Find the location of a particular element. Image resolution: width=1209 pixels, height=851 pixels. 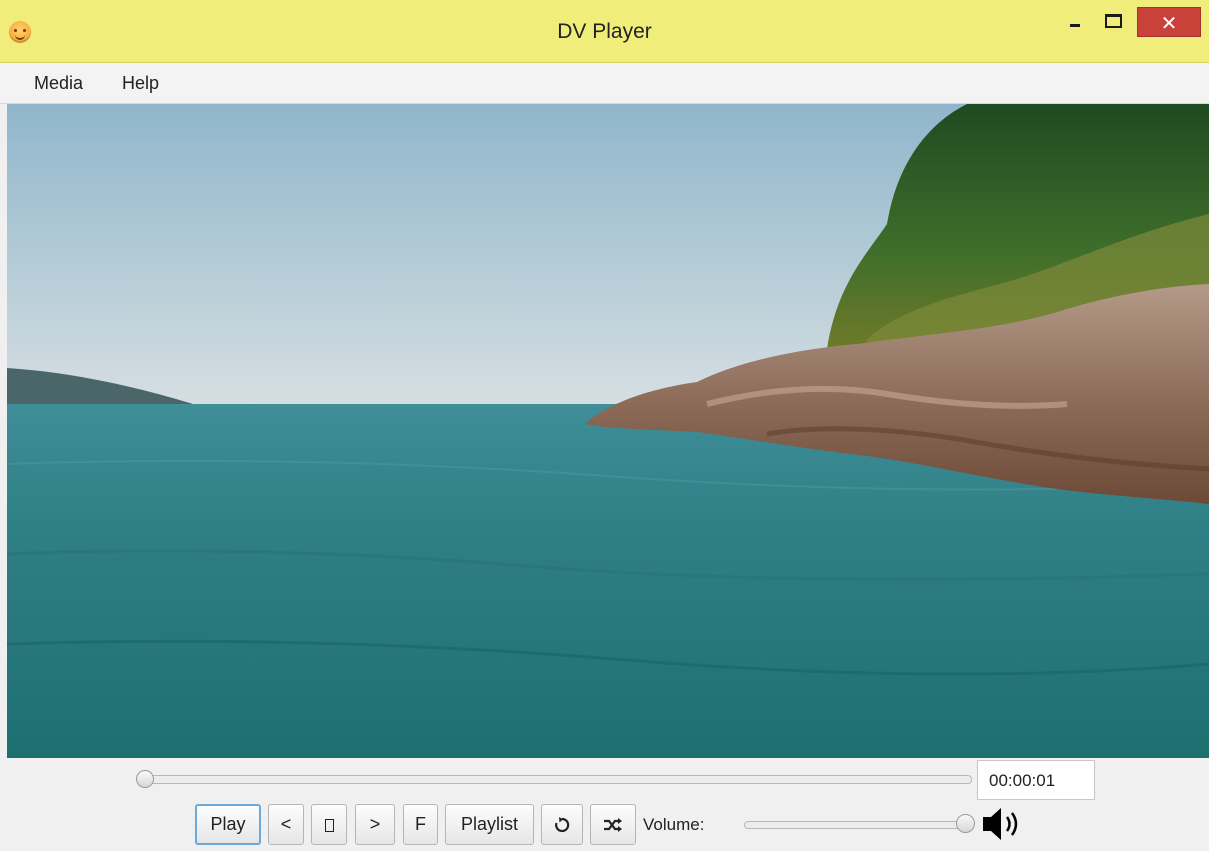

stop-icon is located at coordinates (329, 825).